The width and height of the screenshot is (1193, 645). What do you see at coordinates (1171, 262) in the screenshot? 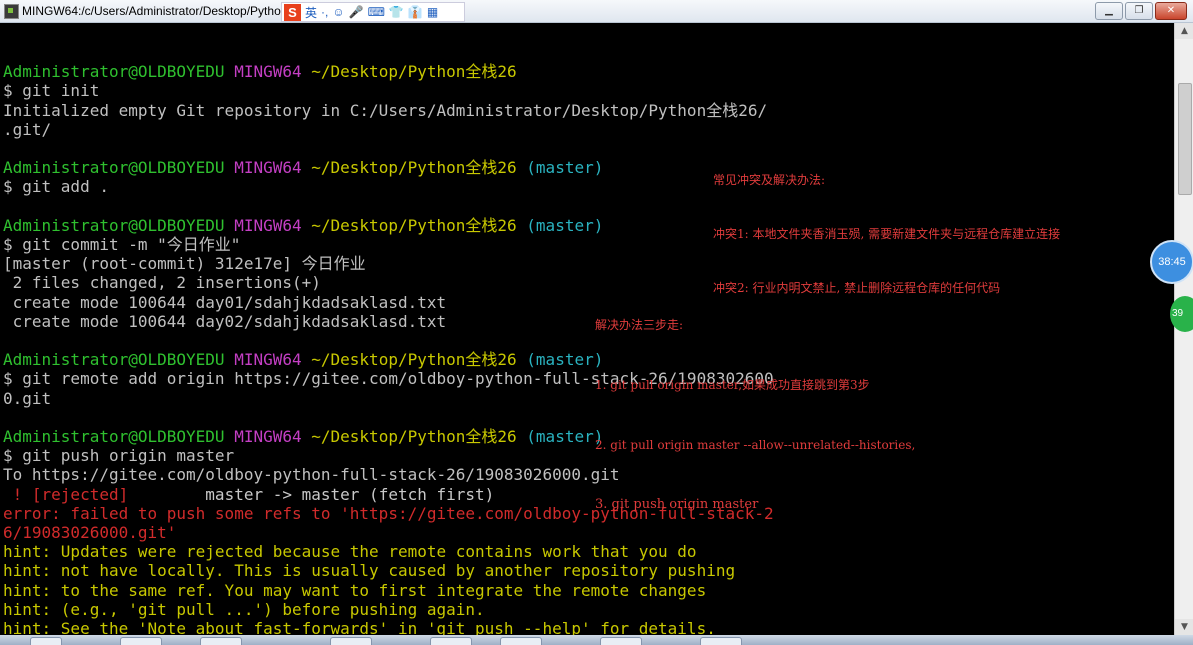
I see `floating-clock-widget: 38:45` at bounding box center [1171, 262].